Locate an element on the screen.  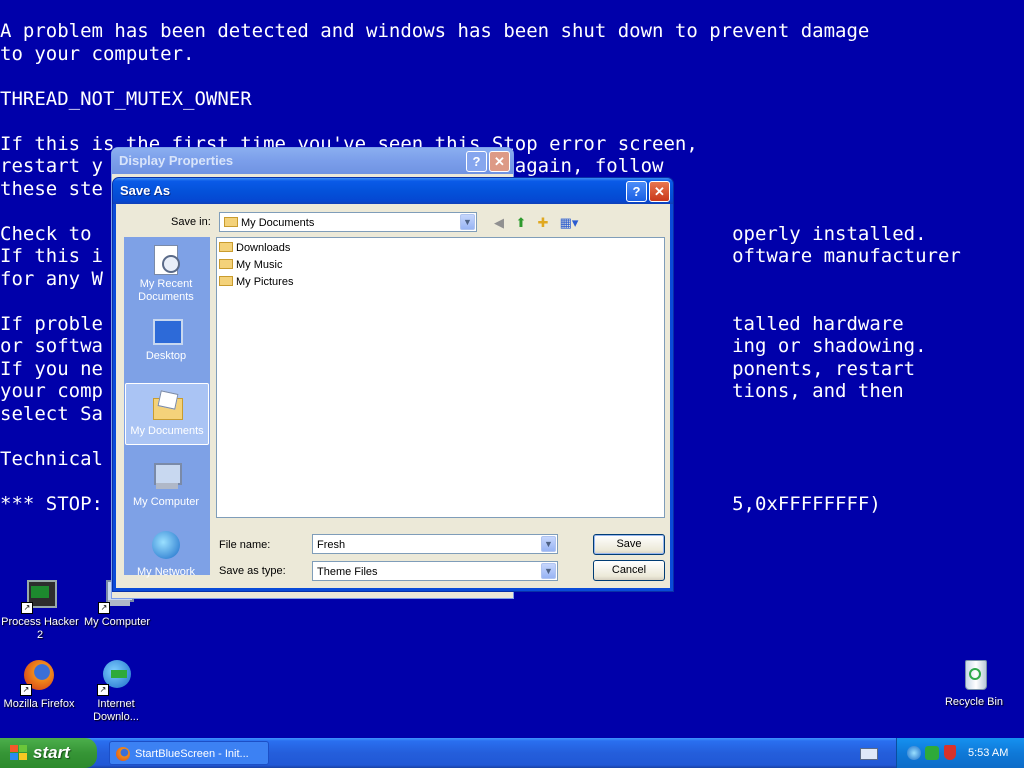
place-my-network: My Network is located at coordinates (166, 555).